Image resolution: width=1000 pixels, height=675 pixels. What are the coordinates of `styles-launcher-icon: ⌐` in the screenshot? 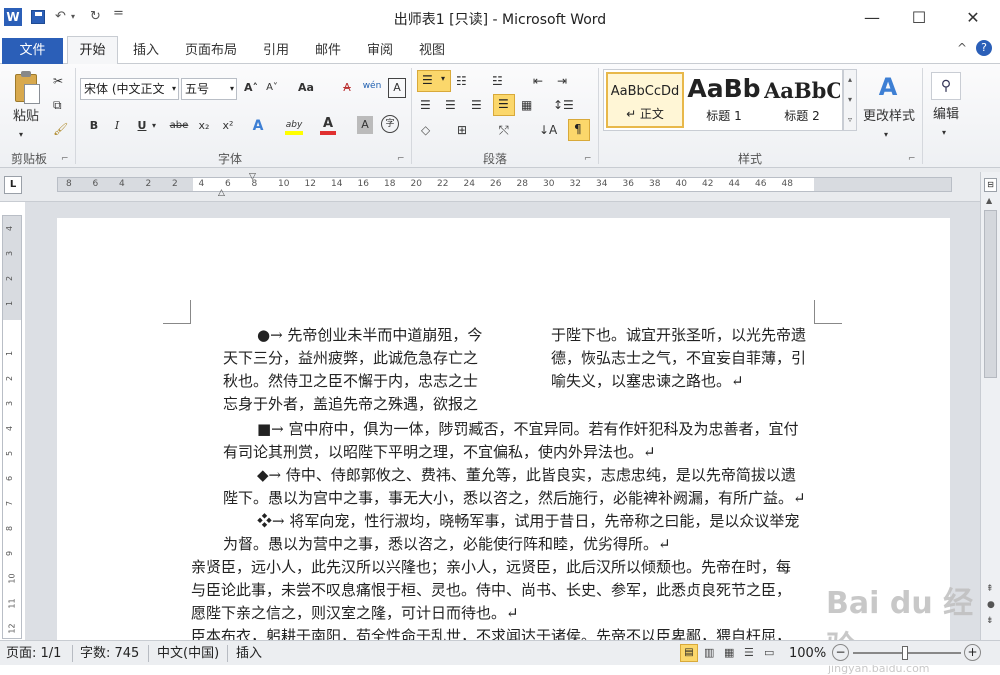 It's located at (912, 159).